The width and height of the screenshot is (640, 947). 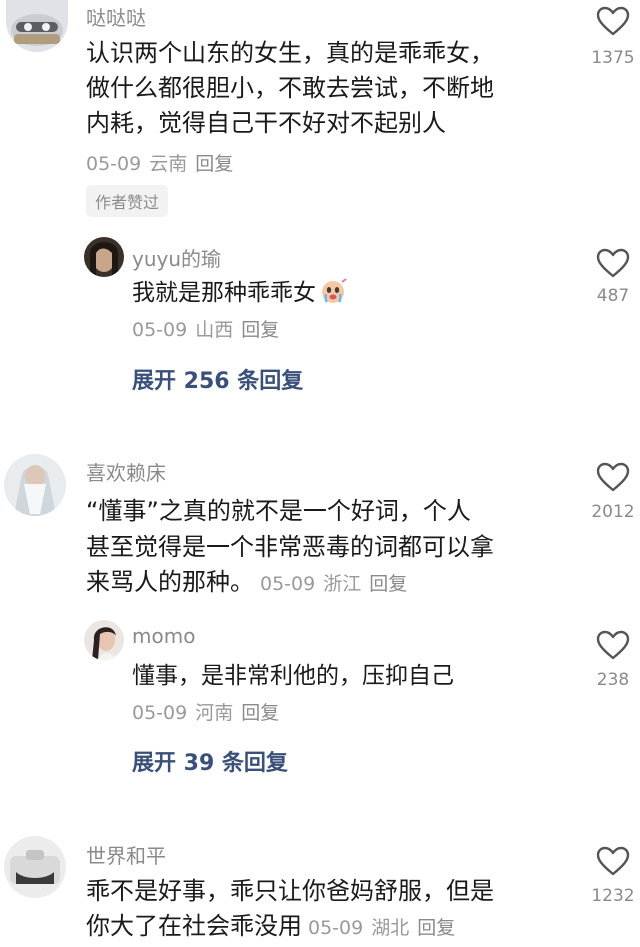 I want to click on like-button: 1232, so click(x=609, y=876).